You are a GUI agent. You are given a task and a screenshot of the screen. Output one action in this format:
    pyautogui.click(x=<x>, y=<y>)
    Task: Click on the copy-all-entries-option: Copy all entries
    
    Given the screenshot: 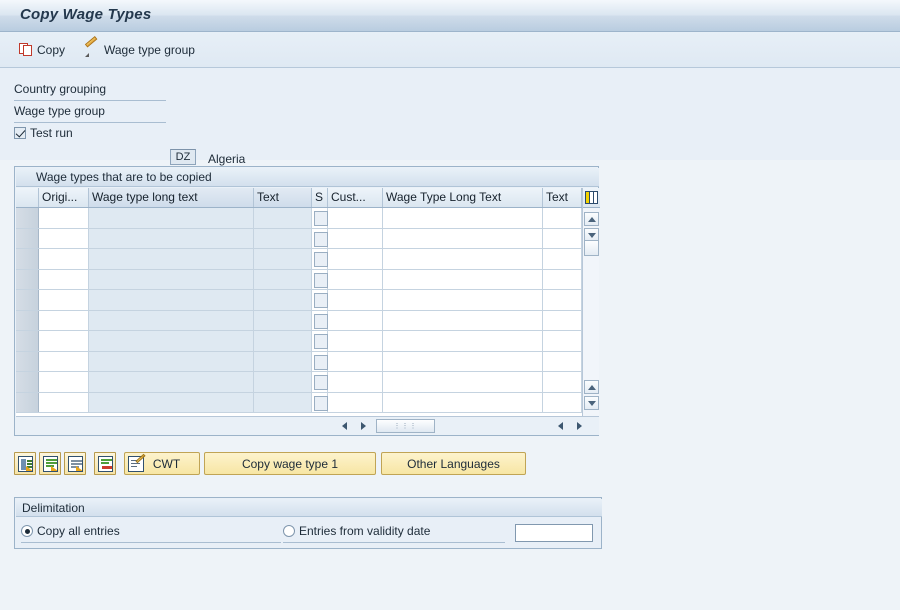 What is the action you would take?
    pyautogui.click(x=70, y=531)
    